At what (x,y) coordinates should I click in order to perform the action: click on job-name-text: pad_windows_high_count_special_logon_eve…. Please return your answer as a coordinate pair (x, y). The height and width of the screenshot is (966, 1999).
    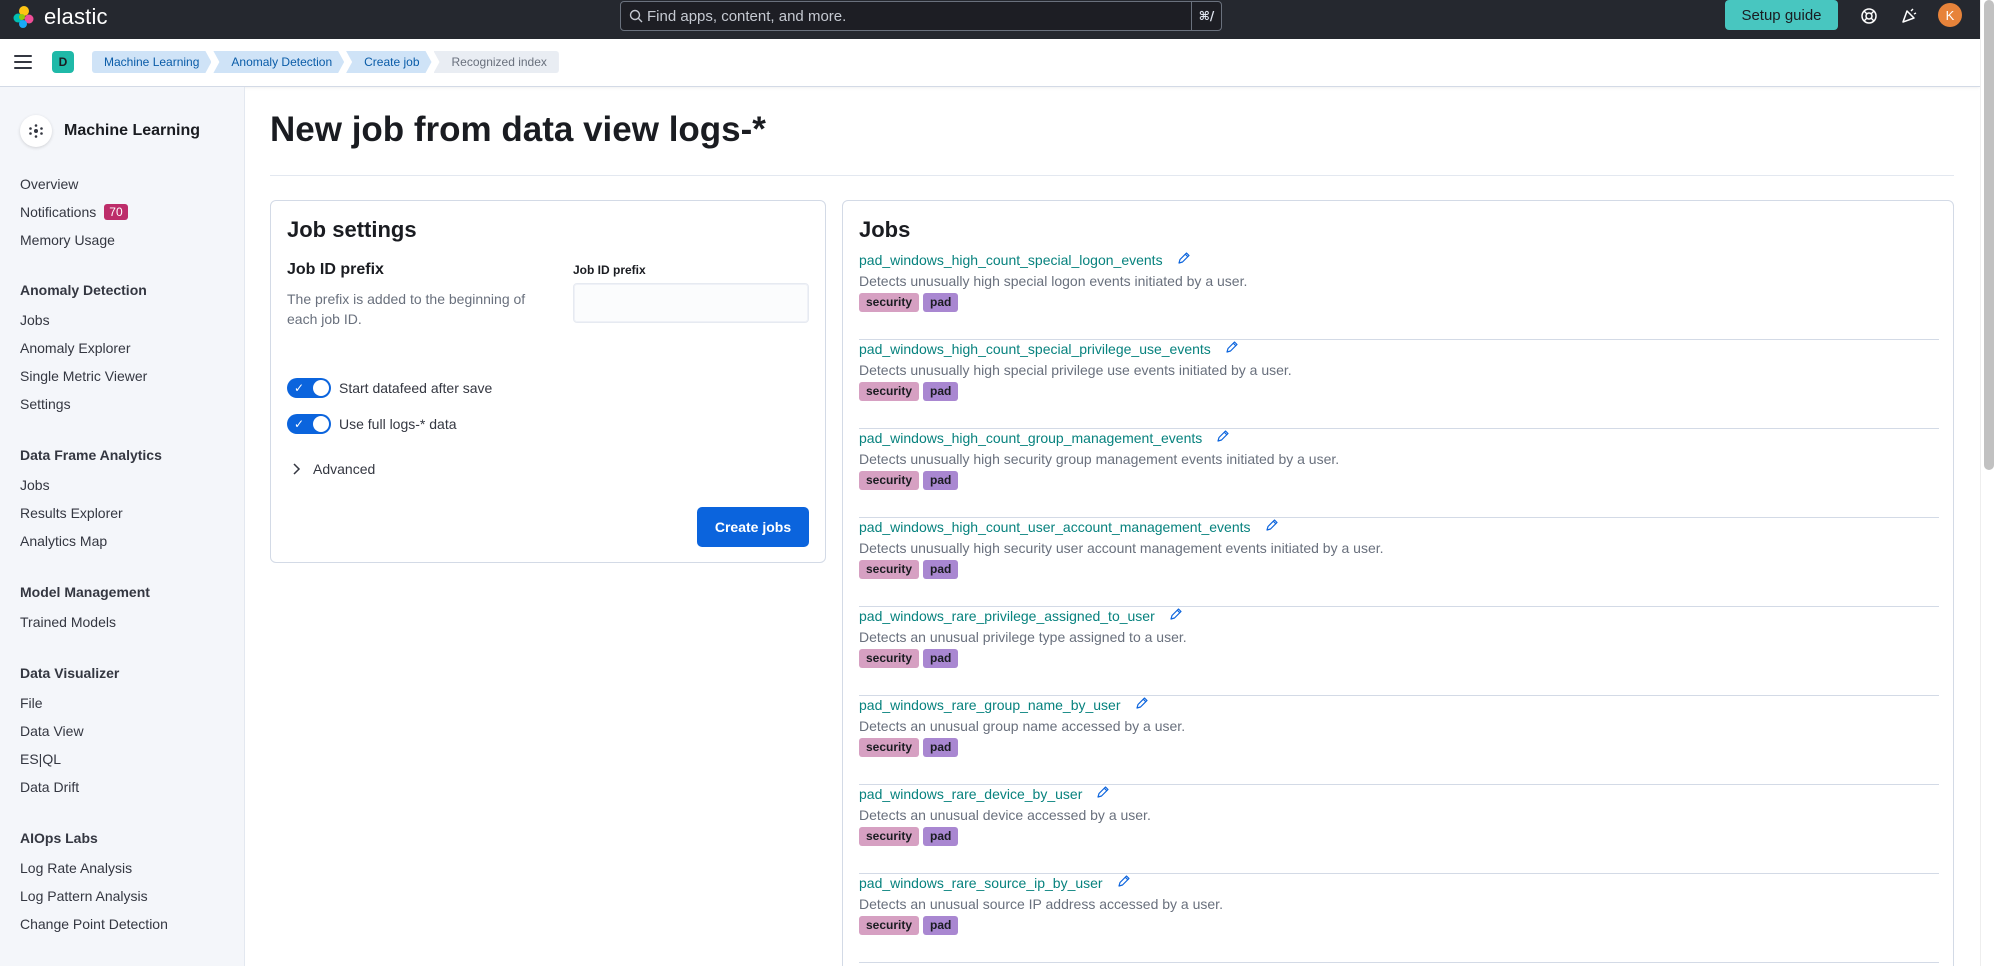
    Looking at the image, I should click on (1011, 260).